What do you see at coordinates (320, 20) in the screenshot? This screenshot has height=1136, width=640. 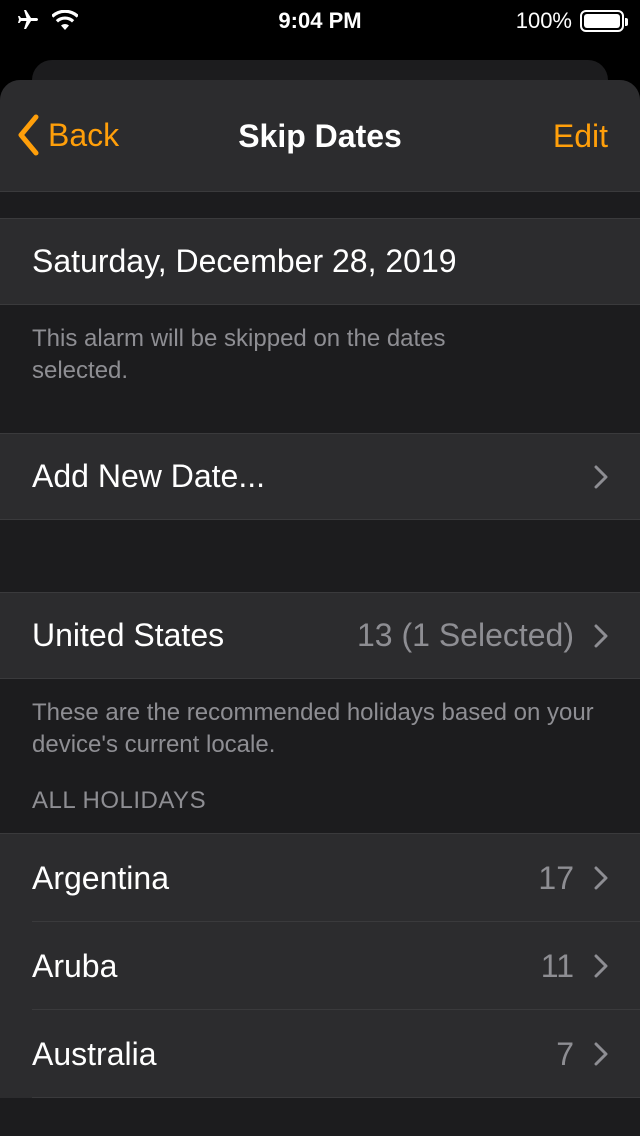 I see `status-bar: 9:04 PM 100%` at bounding box center [320, 20].